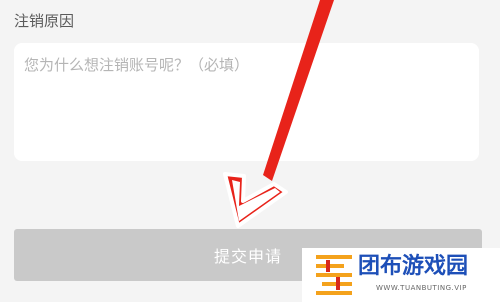  I want to click on arrow-head, so click(255, 200).